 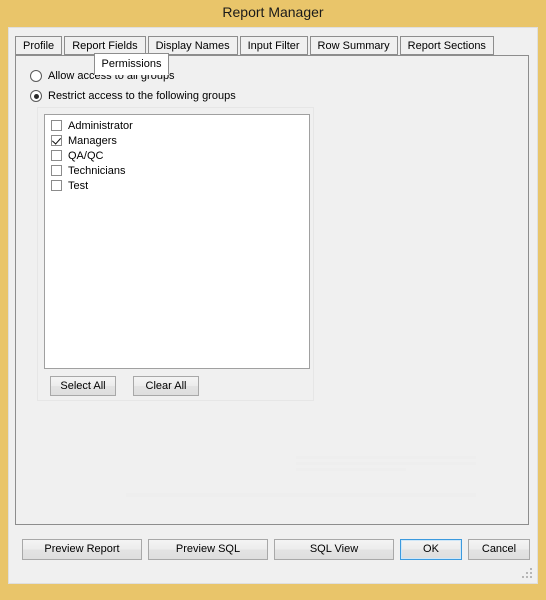 I want to click on checkbox-managers, so click(x=56, y=140).